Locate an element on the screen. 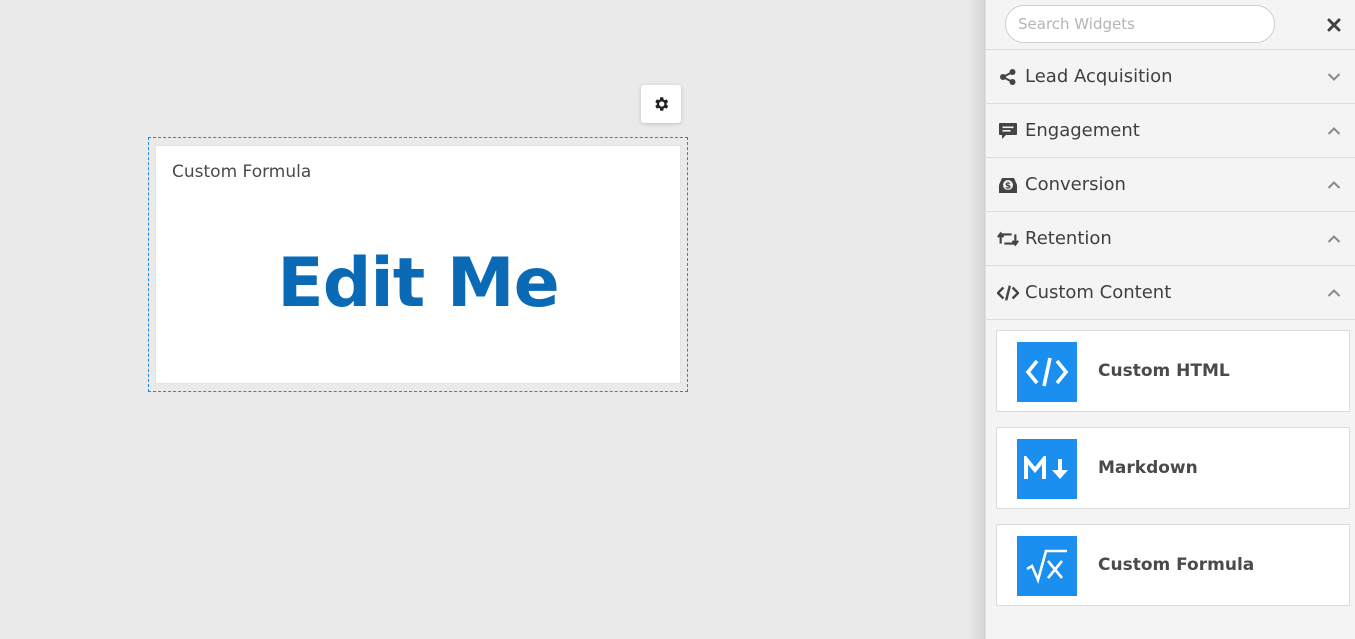 This screenshot has height=639, width=1355. widget-item-label: Custom HTML is located at coordinates (1164, 371).